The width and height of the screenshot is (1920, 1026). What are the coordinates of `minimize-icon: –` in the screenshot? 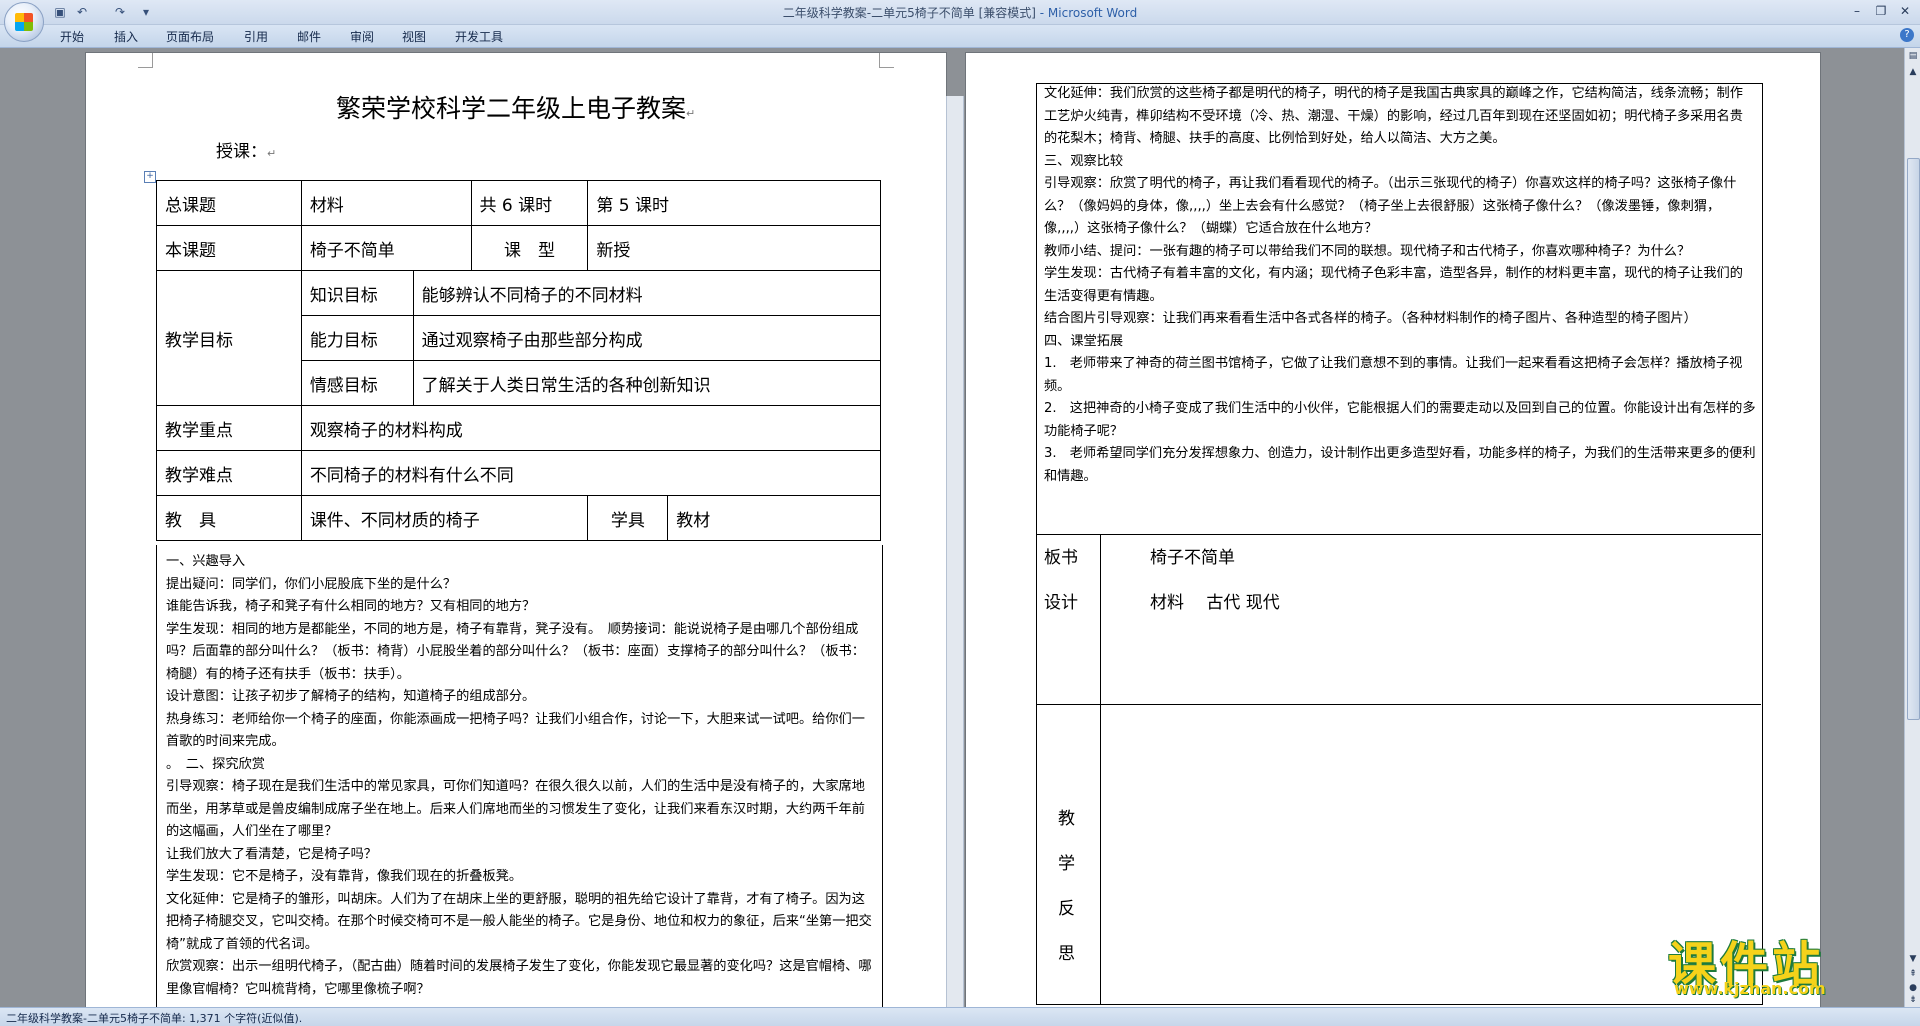 It's located at (1857, 11).